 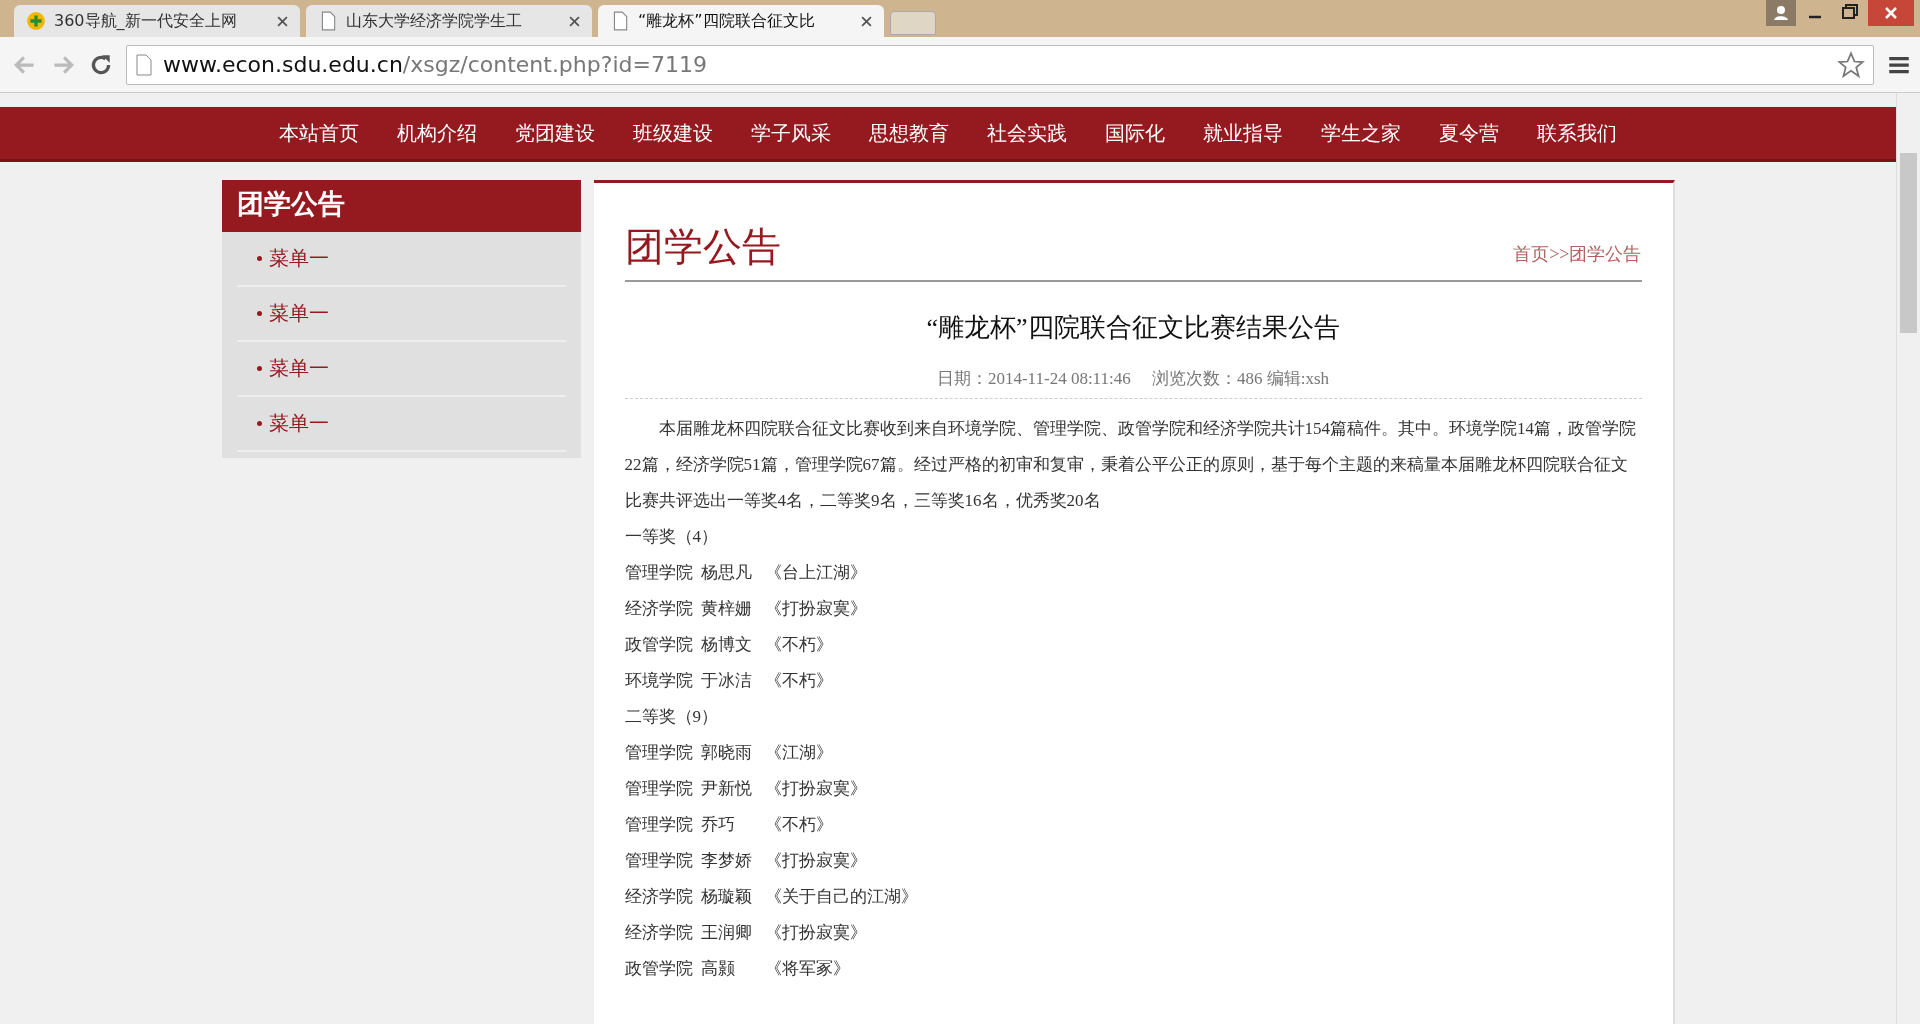 I want to click on work-title: 《将军冢》, so click(x=807, y=969).